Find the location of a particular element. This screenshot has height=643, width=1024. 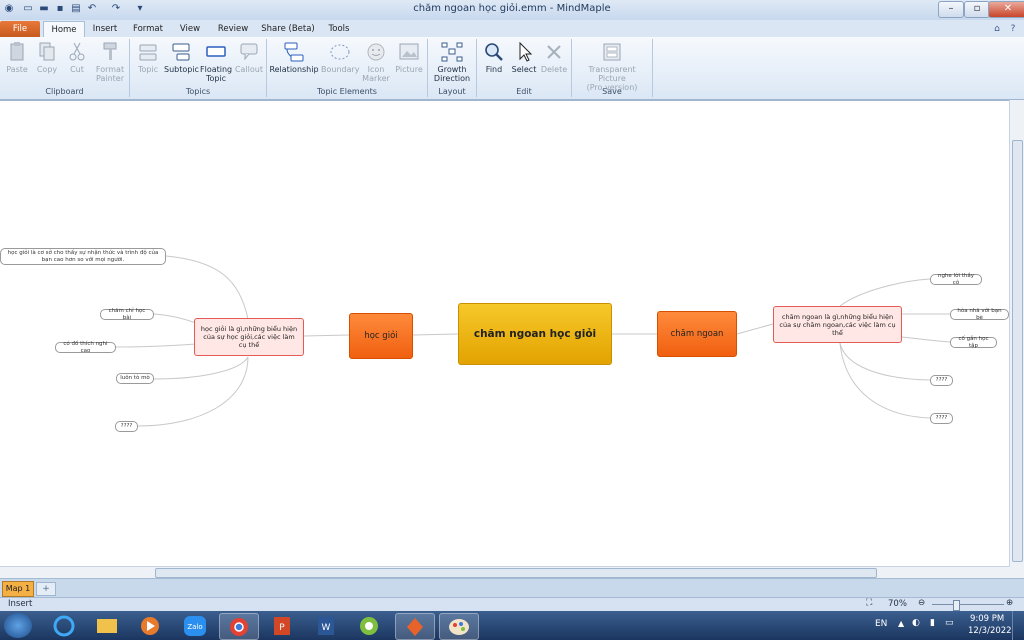

right-leaf-1: nghe lời thầy cô is located at coordinates (956, 279).